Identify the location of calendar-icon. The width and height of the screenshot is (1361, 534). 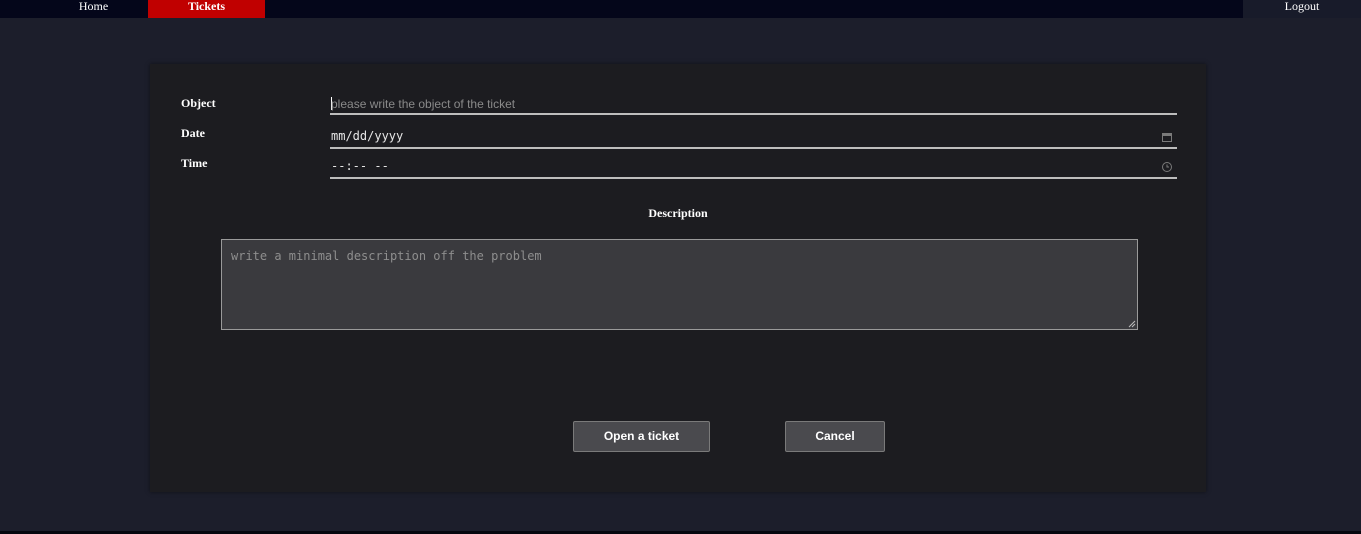
(1167, 137).